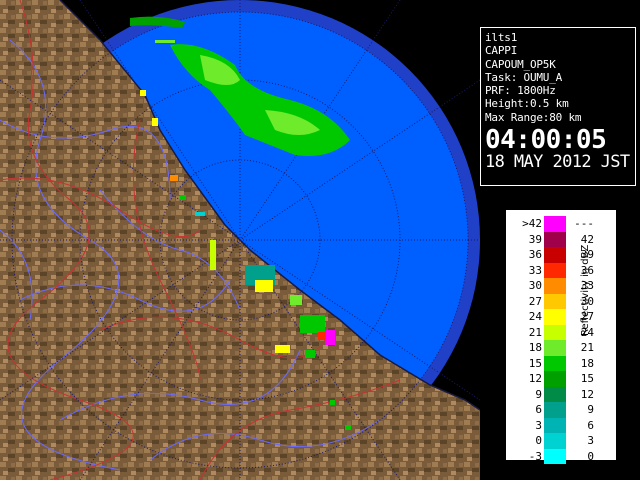 The height and width of the screenshot is (480, 640). I want to click on legend-row: 33 36, so click(561, 270).